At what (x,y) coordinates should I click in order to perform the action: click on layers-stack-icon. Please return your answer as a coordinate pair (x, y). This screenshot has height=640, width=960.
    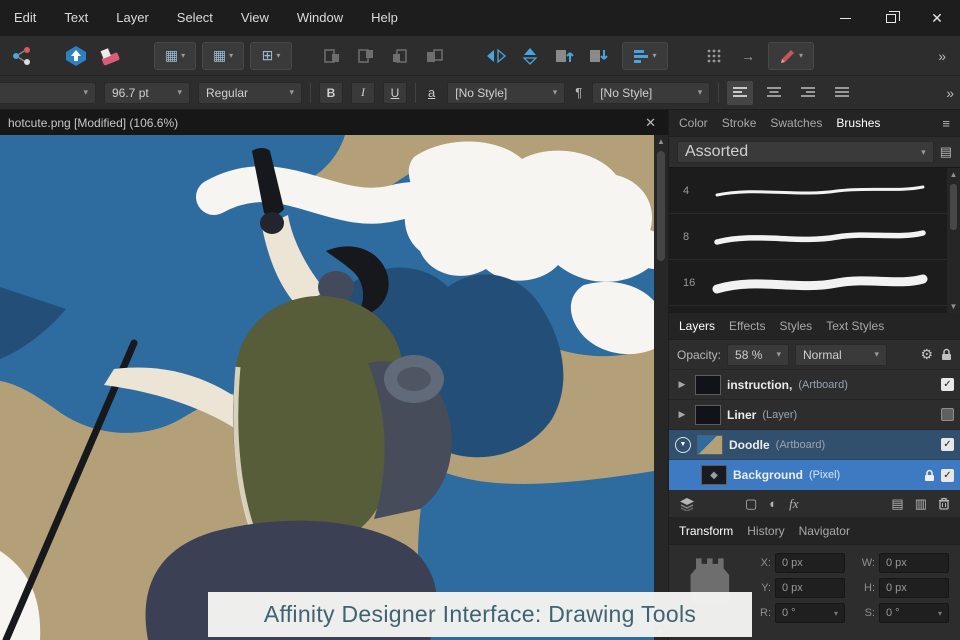
    Looking at the image, I should click on (687, 504).